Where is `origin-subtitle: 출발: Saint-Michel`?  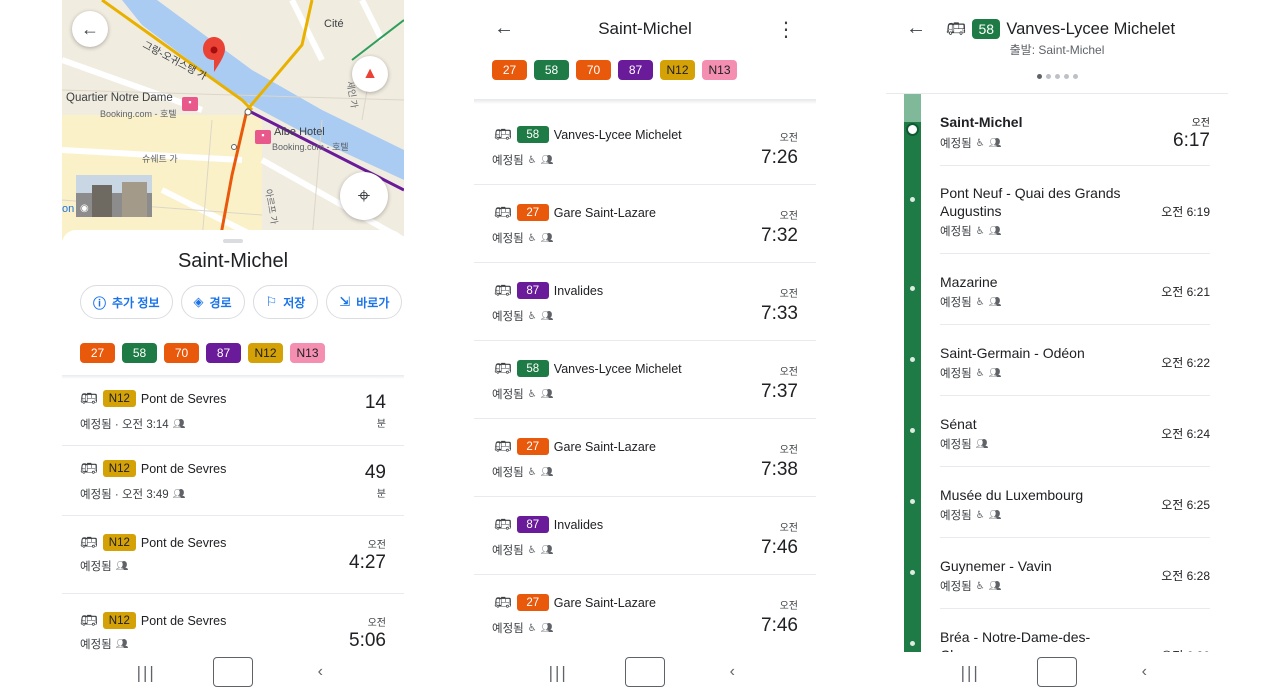
origin-subtitle: 출발: Saint-Michel is located at coordinates (1057, 50).